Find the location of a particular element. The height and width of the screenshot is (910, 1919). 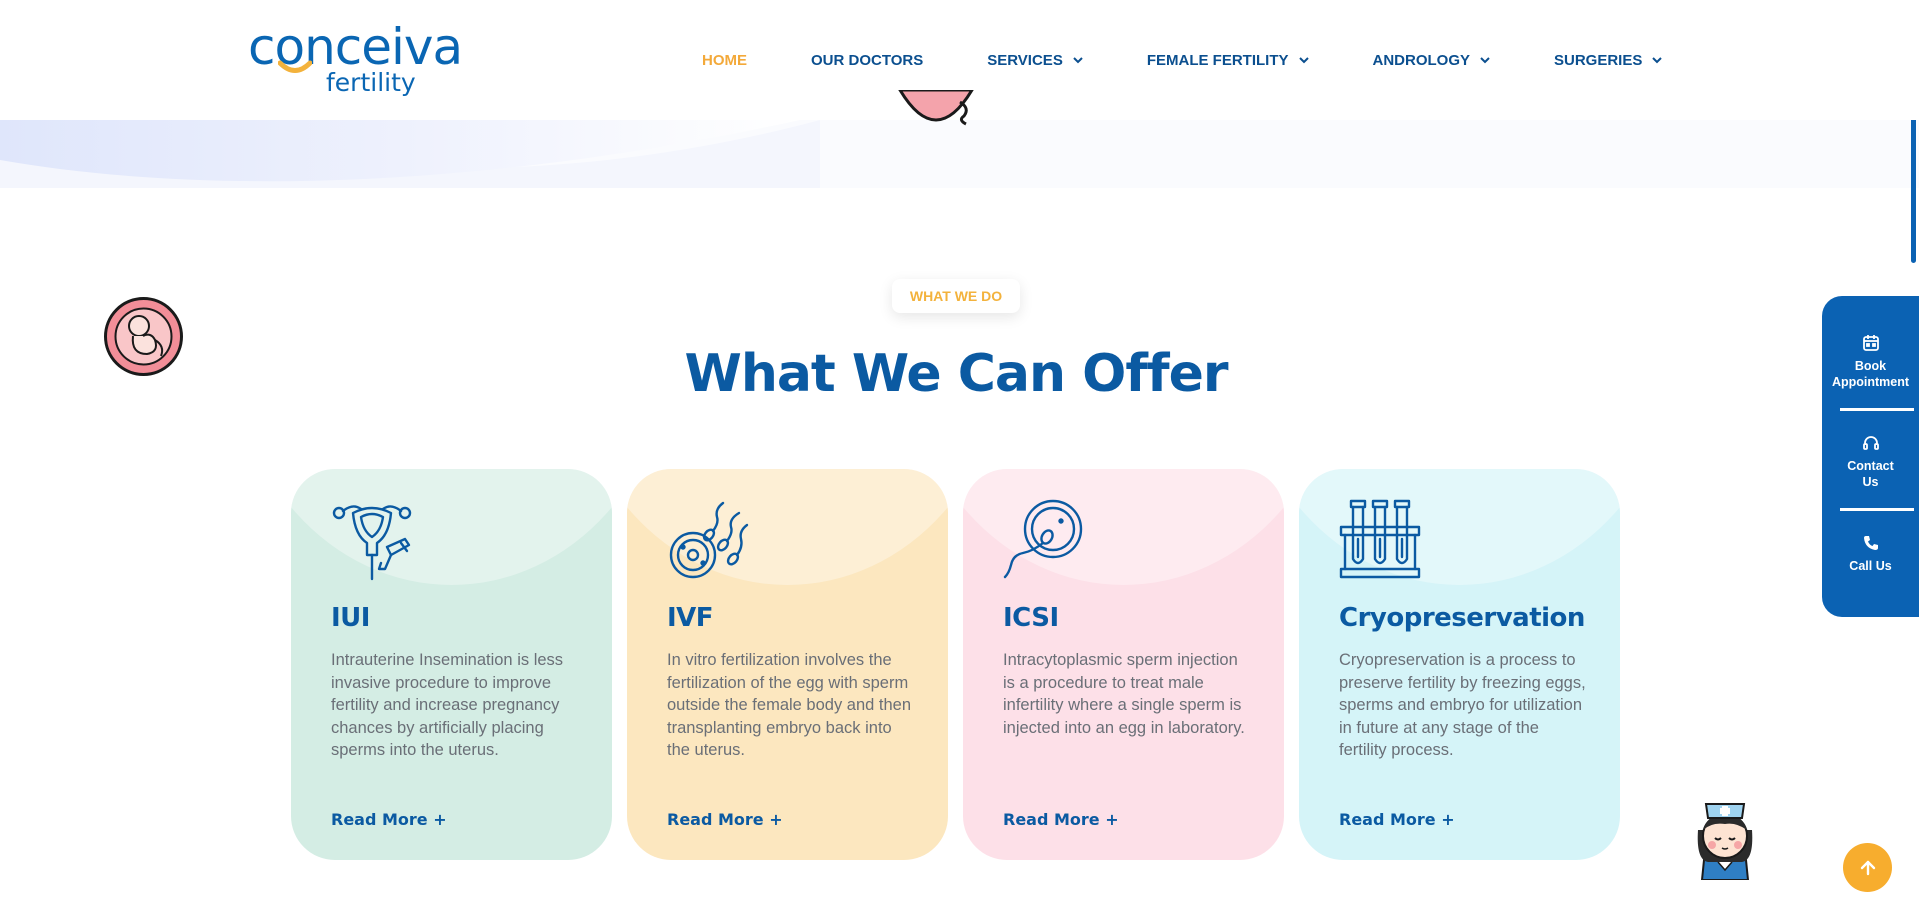

book-appointment-label: Book Appointment is located at coordinates (1870, 374).